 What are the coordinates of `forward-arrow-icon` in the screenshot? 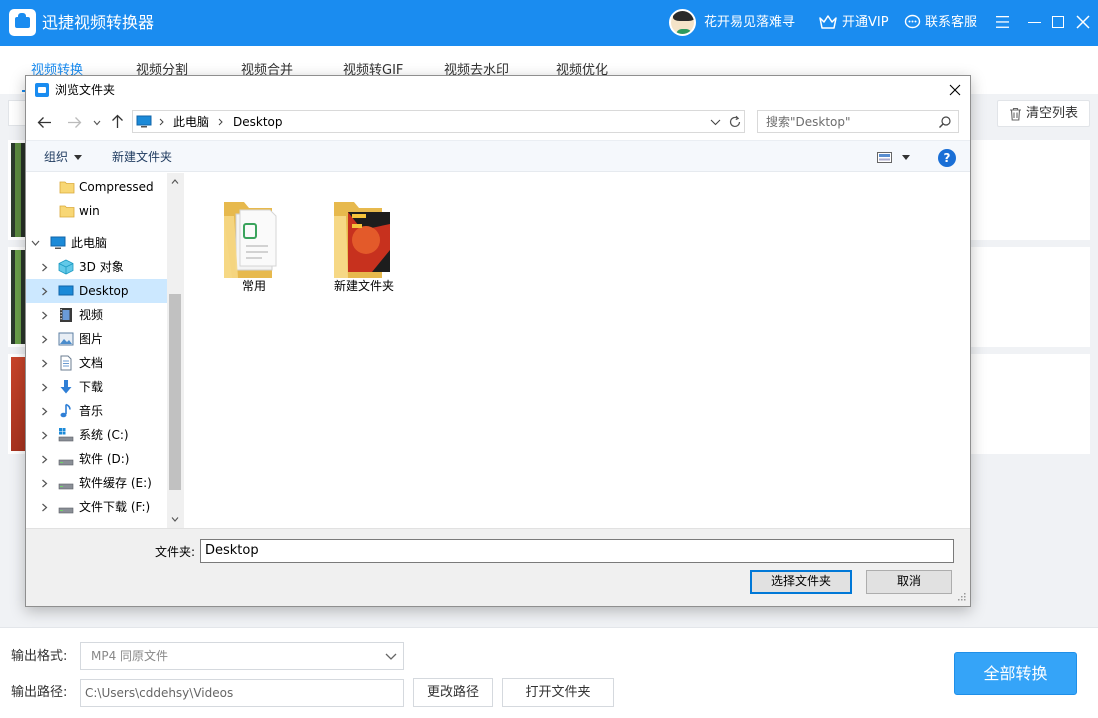 It's located at (74, 122).